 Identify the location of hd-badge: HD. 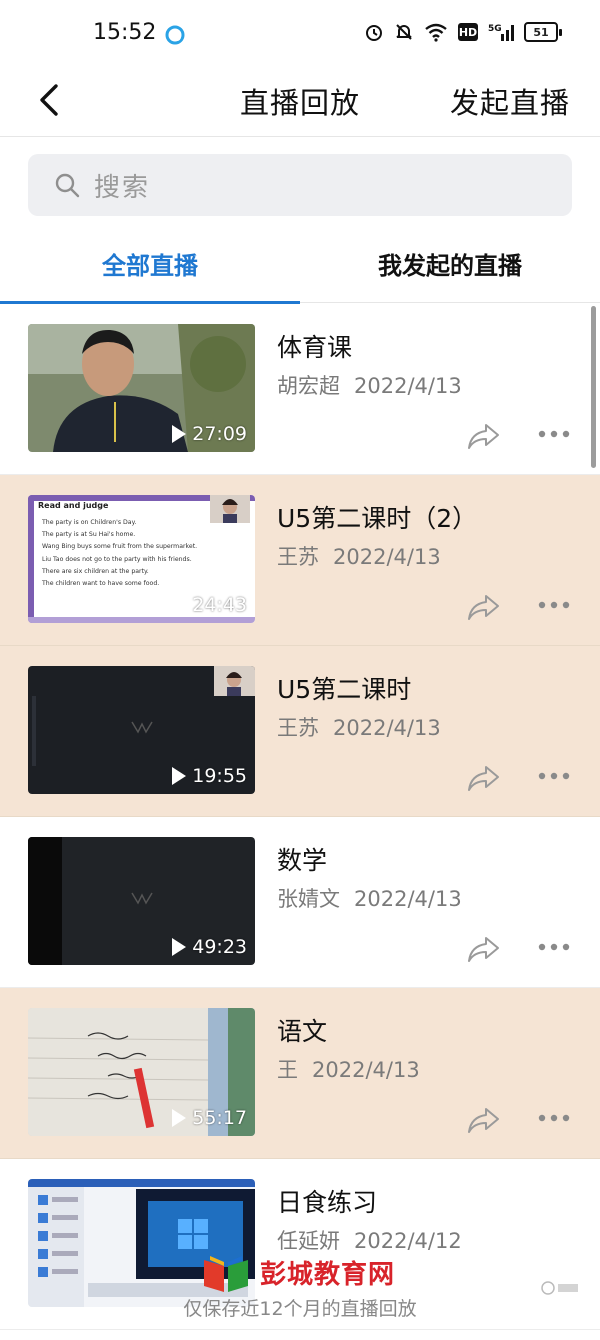
(468, 32).